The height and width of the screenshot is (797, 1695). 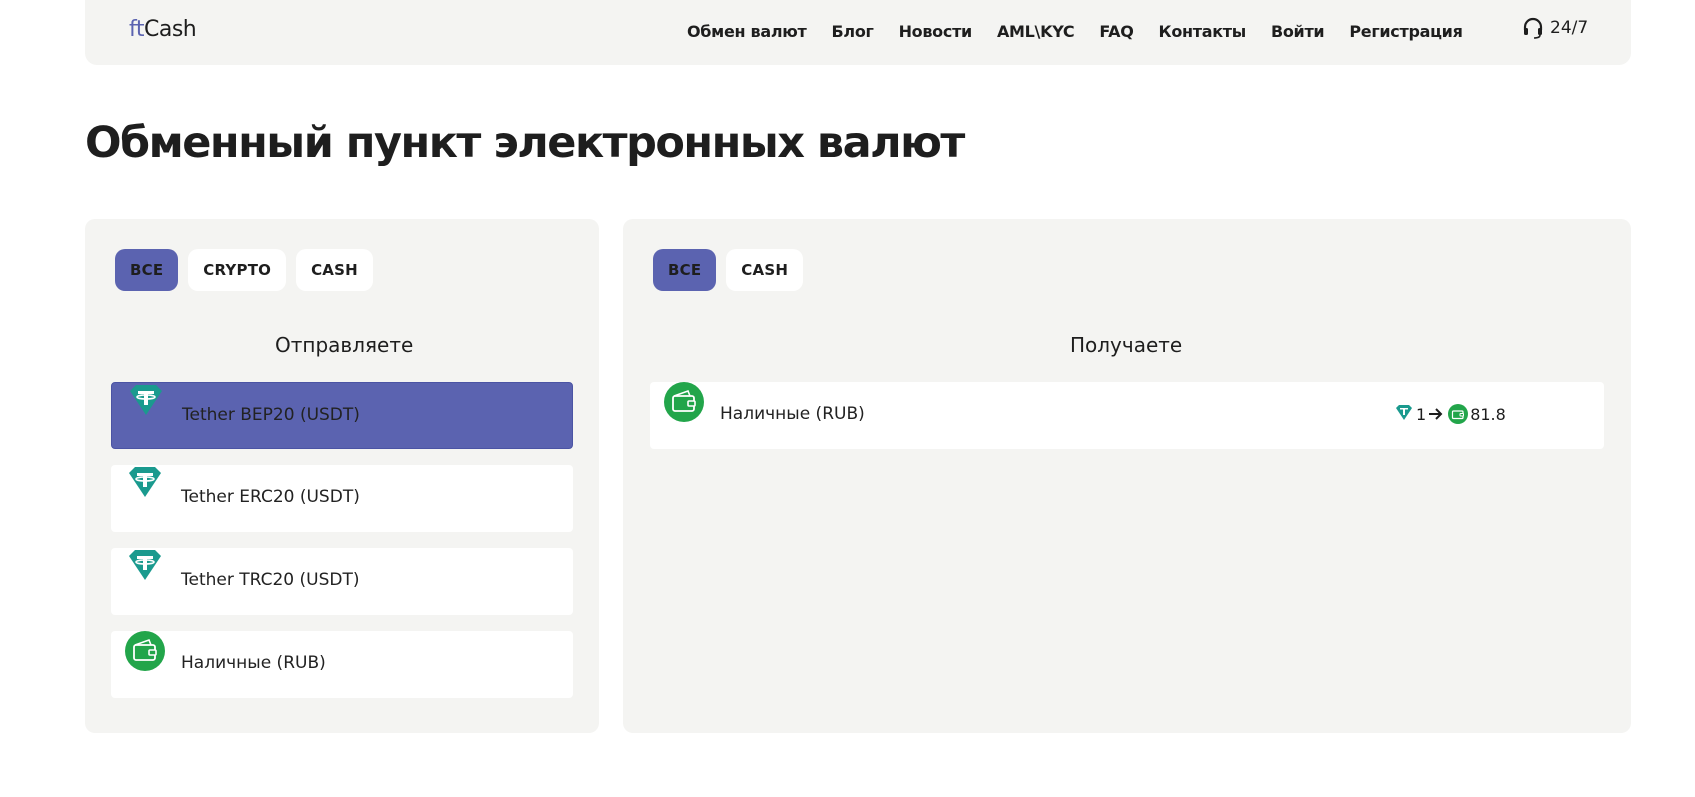 What do you see at coordinates (1569, 28) in the screenshot?
I see `support-label: 24/7` at bounding box center [1569, 28].